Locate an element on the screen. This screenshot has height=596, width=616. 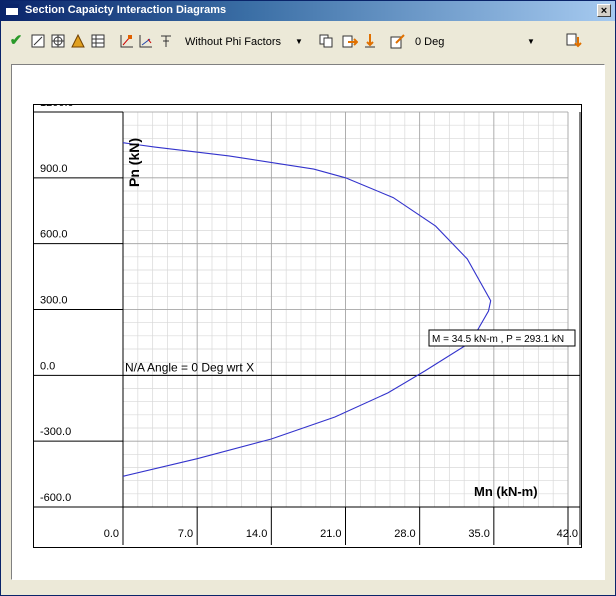
y-tick-label: 900.0 is located at coordinates (54, 169).